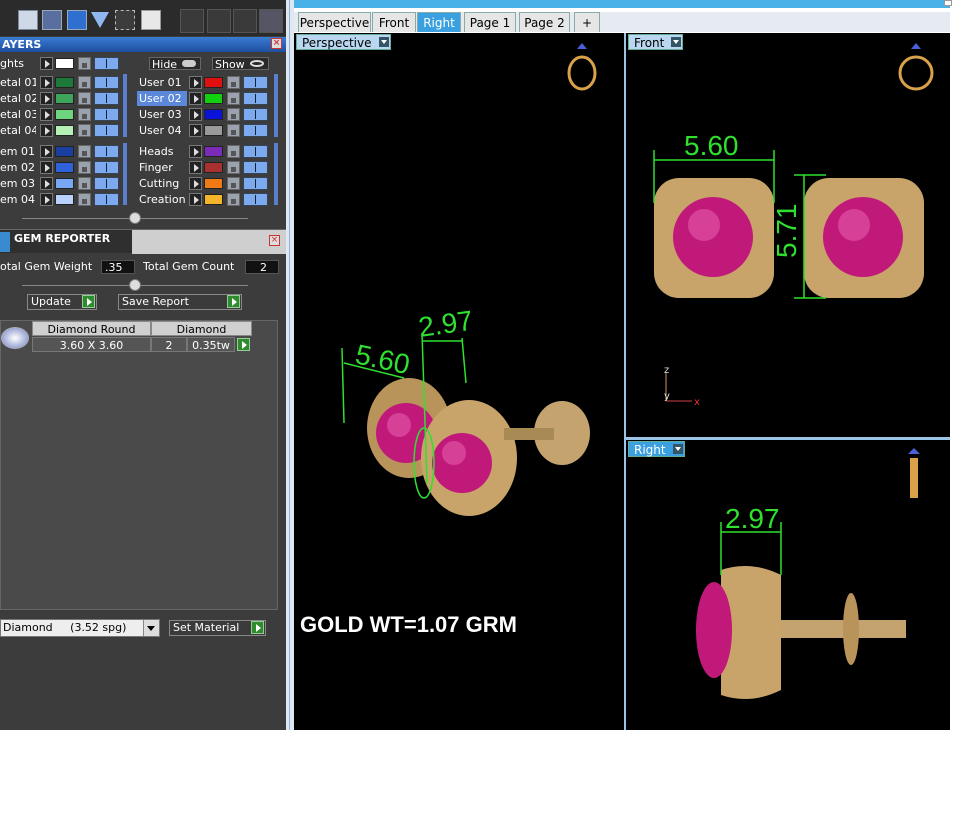 Image resolution: width=970 pixels, height=838 pixels. What do you see at coordinates (28, 20) in the screenshot?
I see `cube-icon` at bounding box center [28, 20].